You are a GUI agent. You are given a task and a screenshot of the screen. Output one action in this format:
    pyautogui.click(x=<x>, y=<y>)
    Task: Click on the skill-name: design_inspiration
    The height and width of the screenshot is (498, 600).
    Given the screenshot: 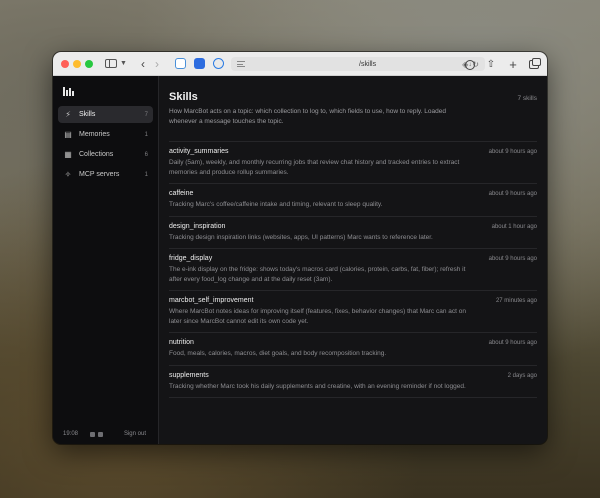 What is the action you would take?
    pyautogui.click(x=197, y=226)
    